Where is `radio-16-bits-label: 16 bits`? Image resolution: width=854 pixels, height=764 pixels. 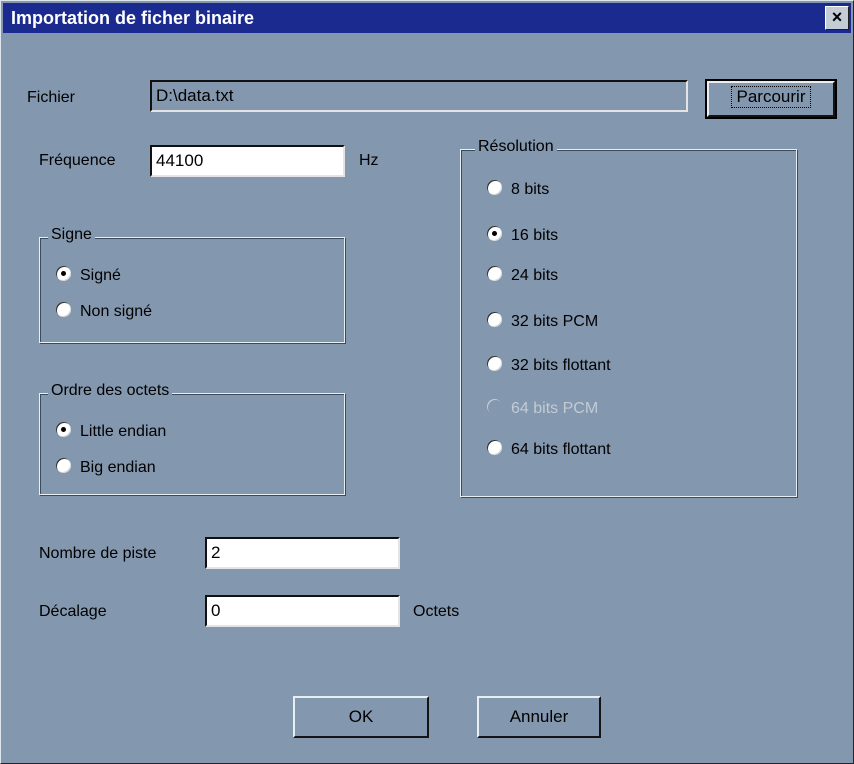 radio-16-bits-label: 16 bits is located at coordinates (535, 235).